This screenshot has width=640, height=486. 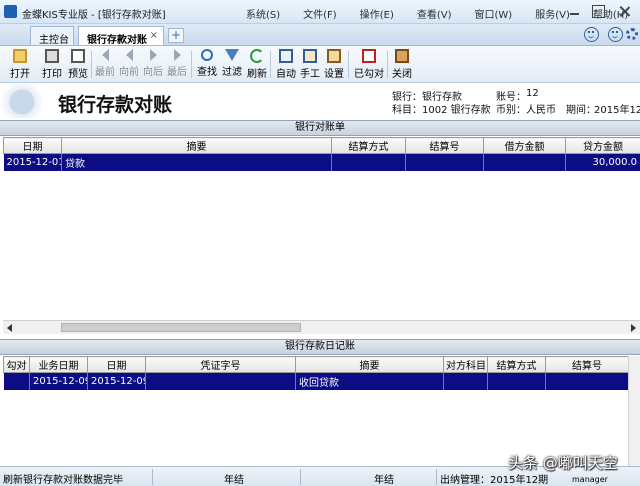 What do you see at coordinates (310, 56) in the screenshot?
I see `manual-reconcile-icon` at bounding box center [310, 56].